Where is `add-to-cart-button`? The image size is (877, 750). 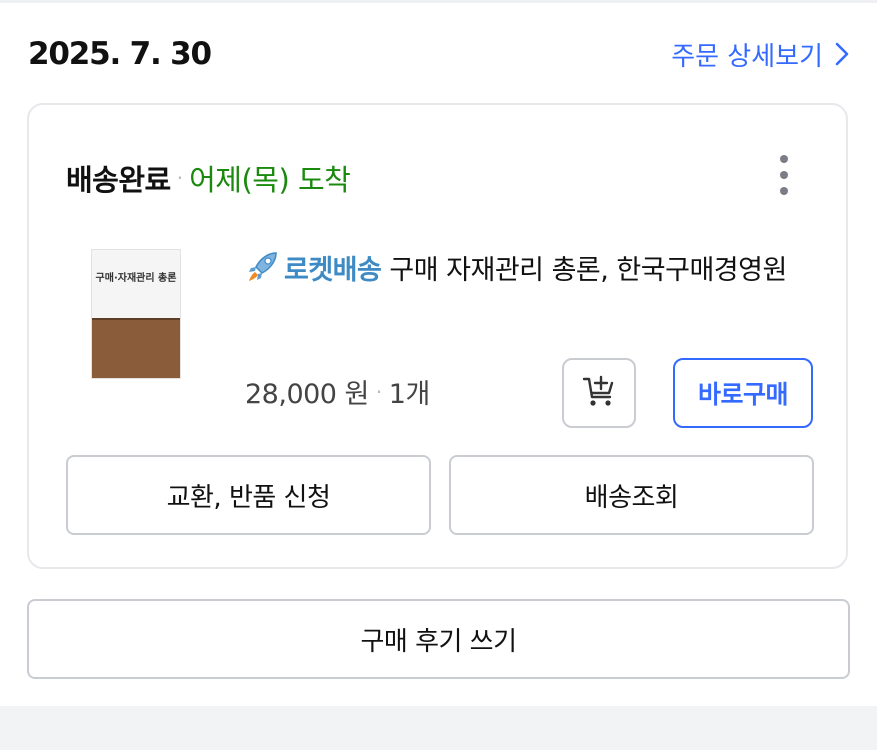
add-to-cart-button is located at coordinates (599, 393).